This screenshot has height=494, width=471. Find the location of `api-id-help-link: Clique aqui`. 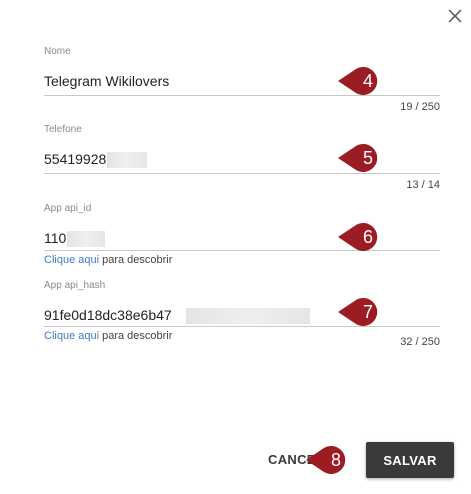

api-id-help-link: Clique aqui is located at coordinates (71, 260).